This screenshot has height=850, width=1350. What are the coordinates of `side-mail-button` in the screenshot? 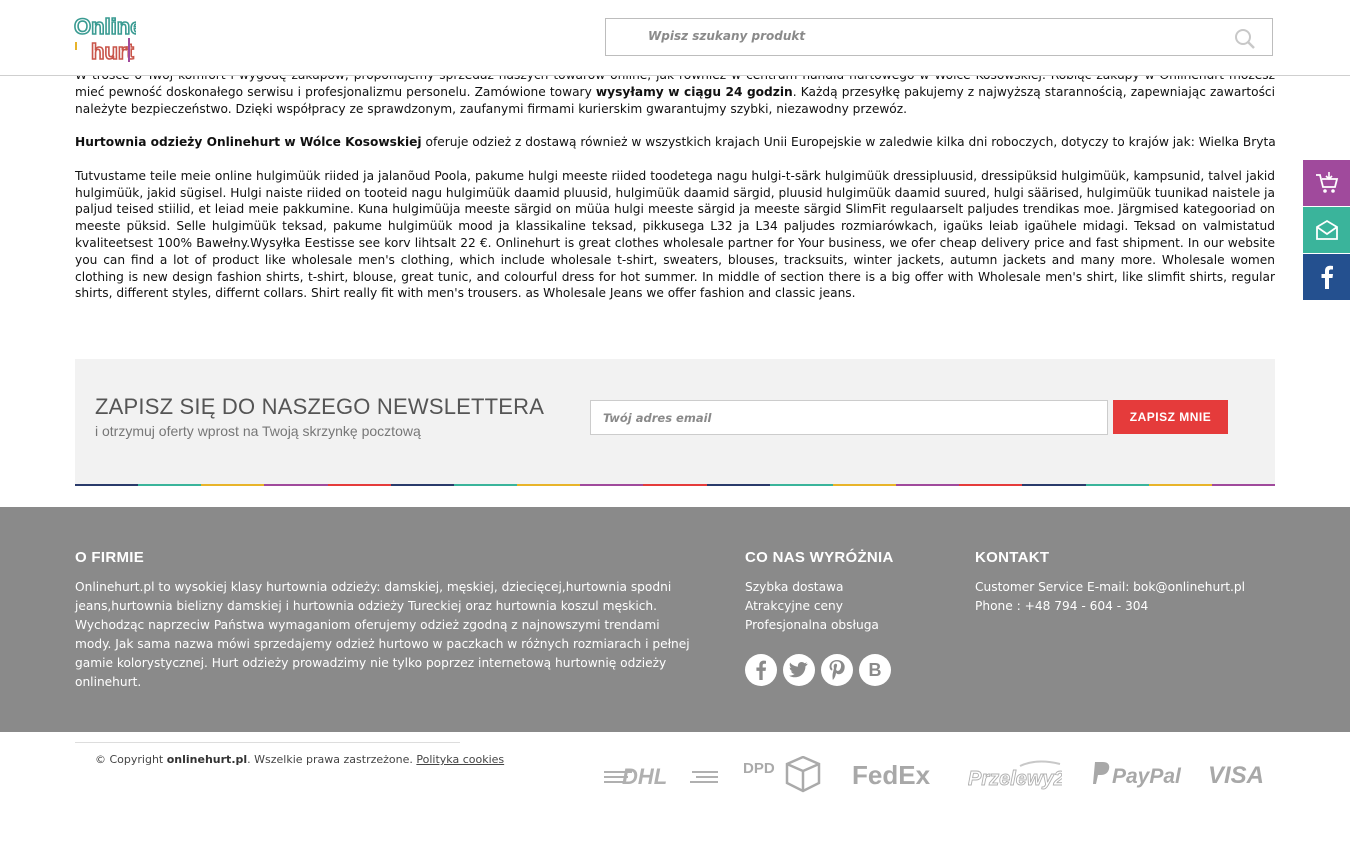 It's located at (1326, 230).